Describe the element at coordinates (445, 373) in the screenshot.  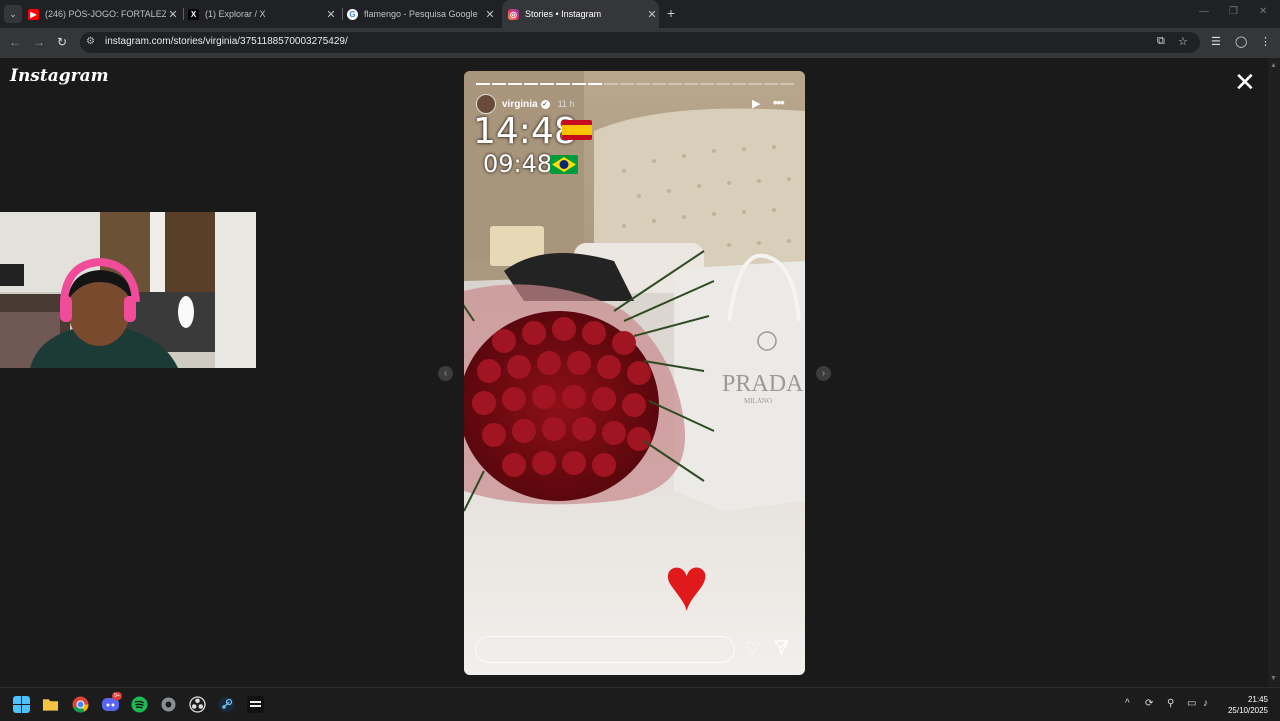
I see `previous-story-icon: ‹` at that location.